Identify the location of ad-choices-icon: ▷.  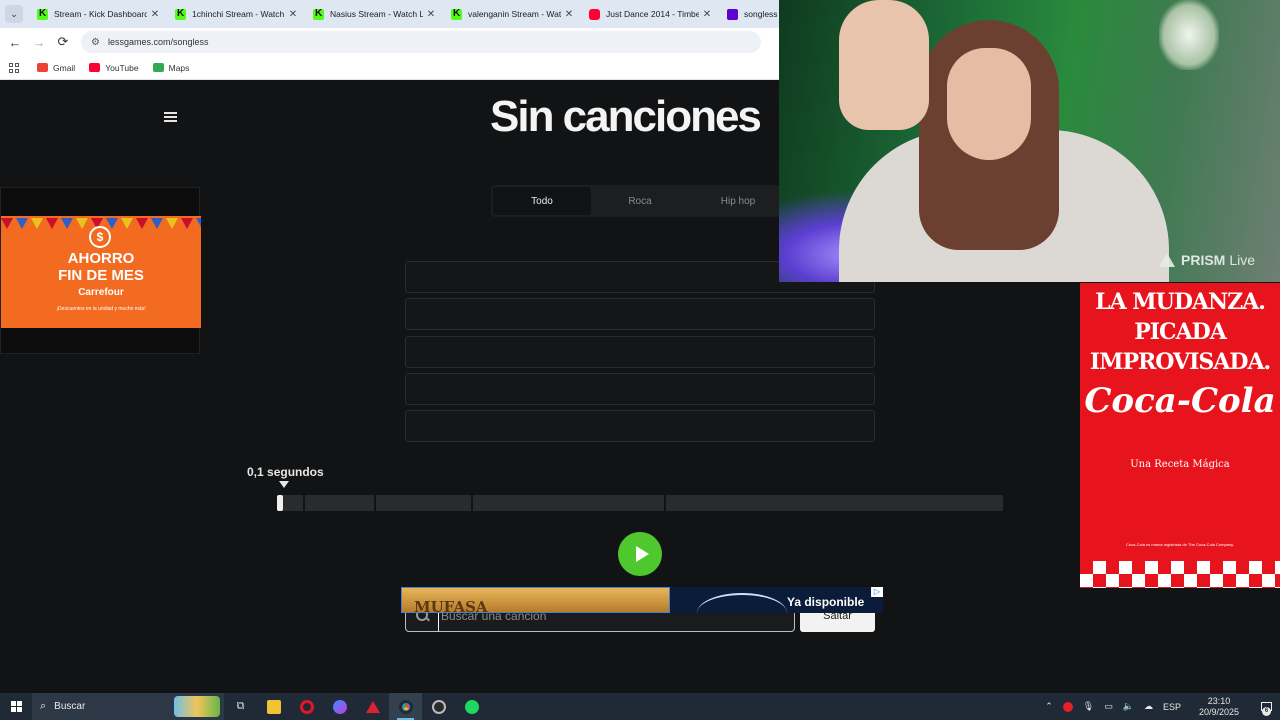
(877, 592).